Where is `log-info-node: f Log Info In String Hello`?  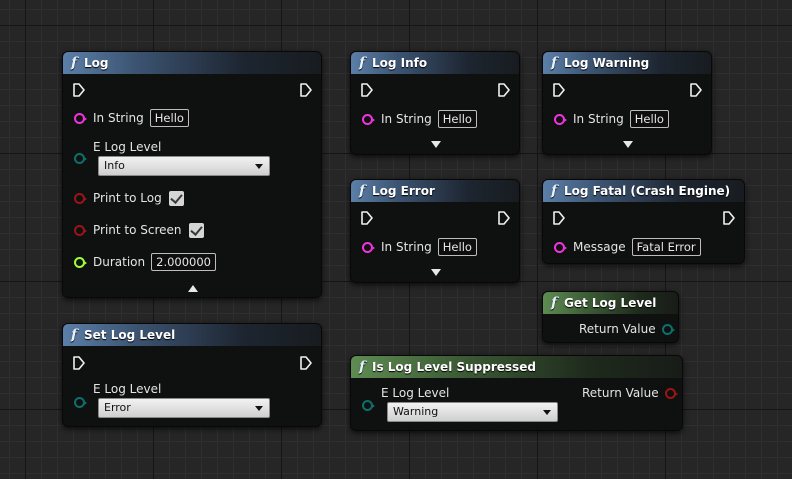 log-info-node: f Log Info In String Hello is located at coordinates (435, 103).